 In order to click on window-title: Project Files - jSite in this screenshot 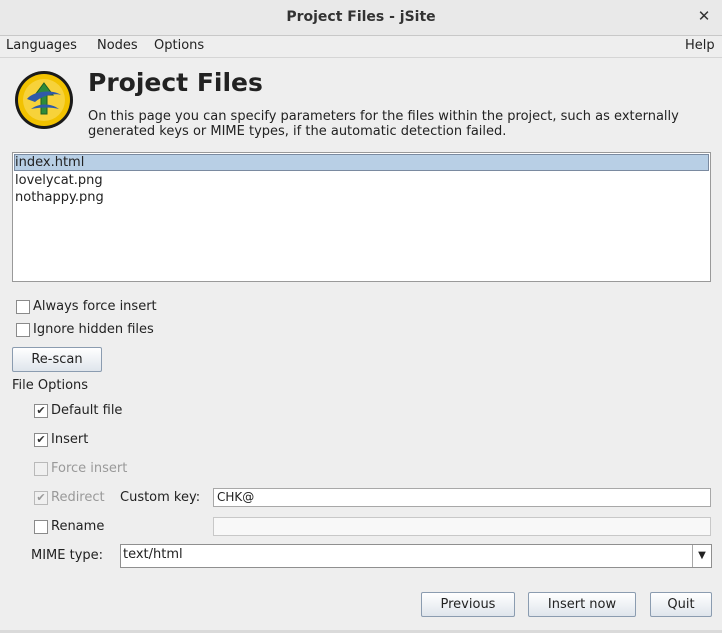, I will do `click(361, 17)`.